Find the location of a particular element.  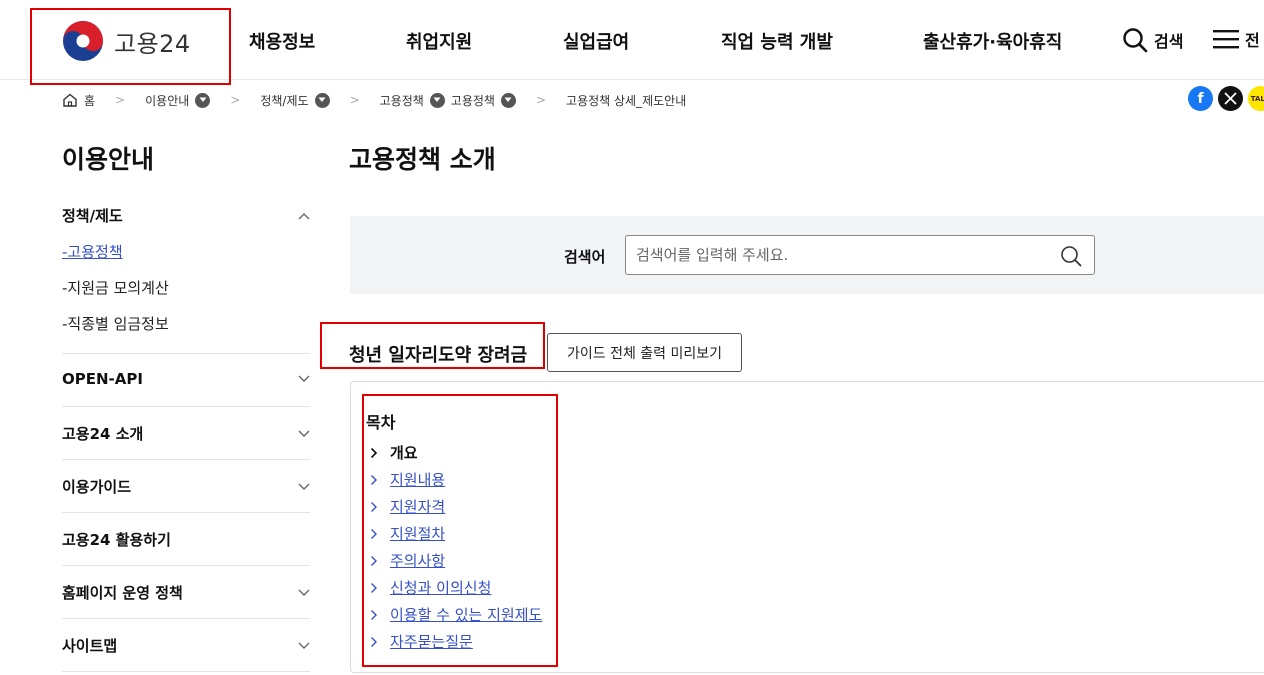

breadcrumb-home: 홈 is located at coordinates (78, 100).